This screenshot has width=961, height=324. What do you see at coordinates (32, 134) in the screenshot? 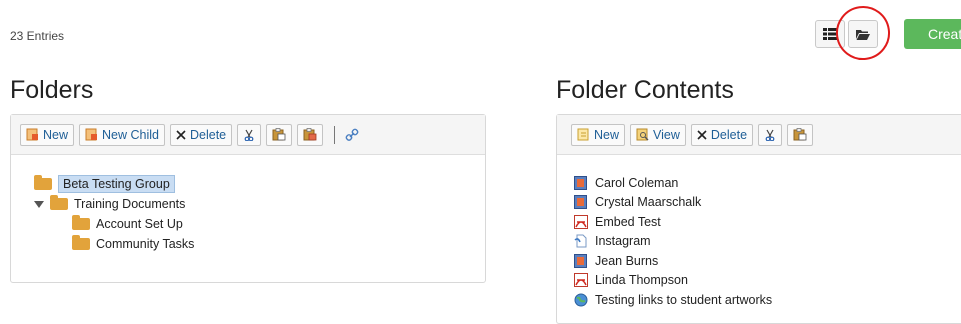
I see `new-document-icon` at bounding box center [32, 134].